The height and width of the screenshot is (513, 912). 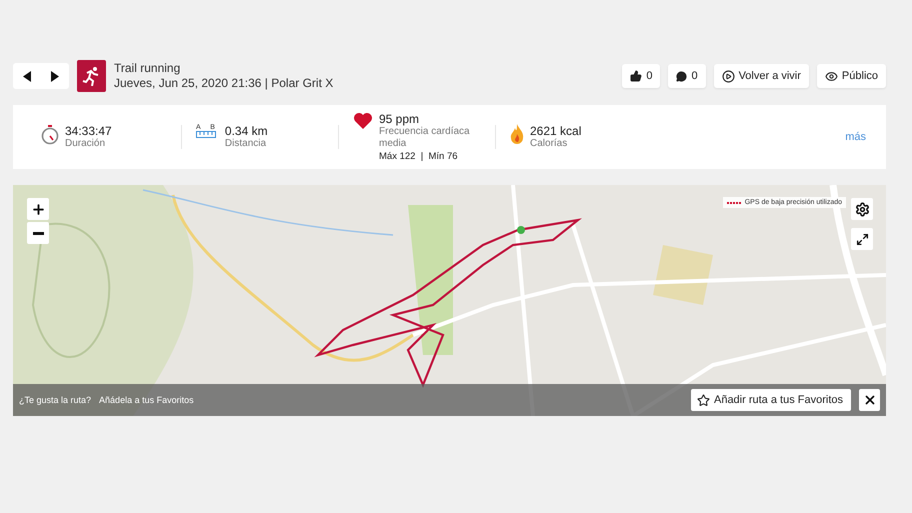 I want to click on flame-icon, so click(x=517, y=134).